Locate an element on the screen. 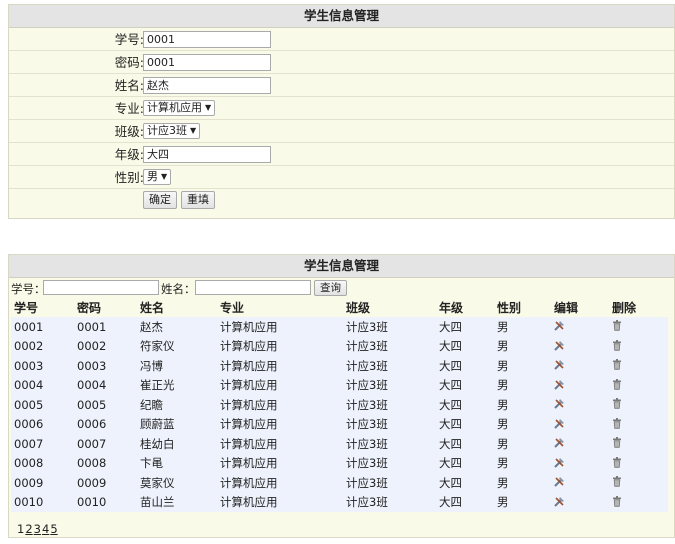 The image size is (675, 544). student-id-input: 0001 is located at coordinates (207, 39).